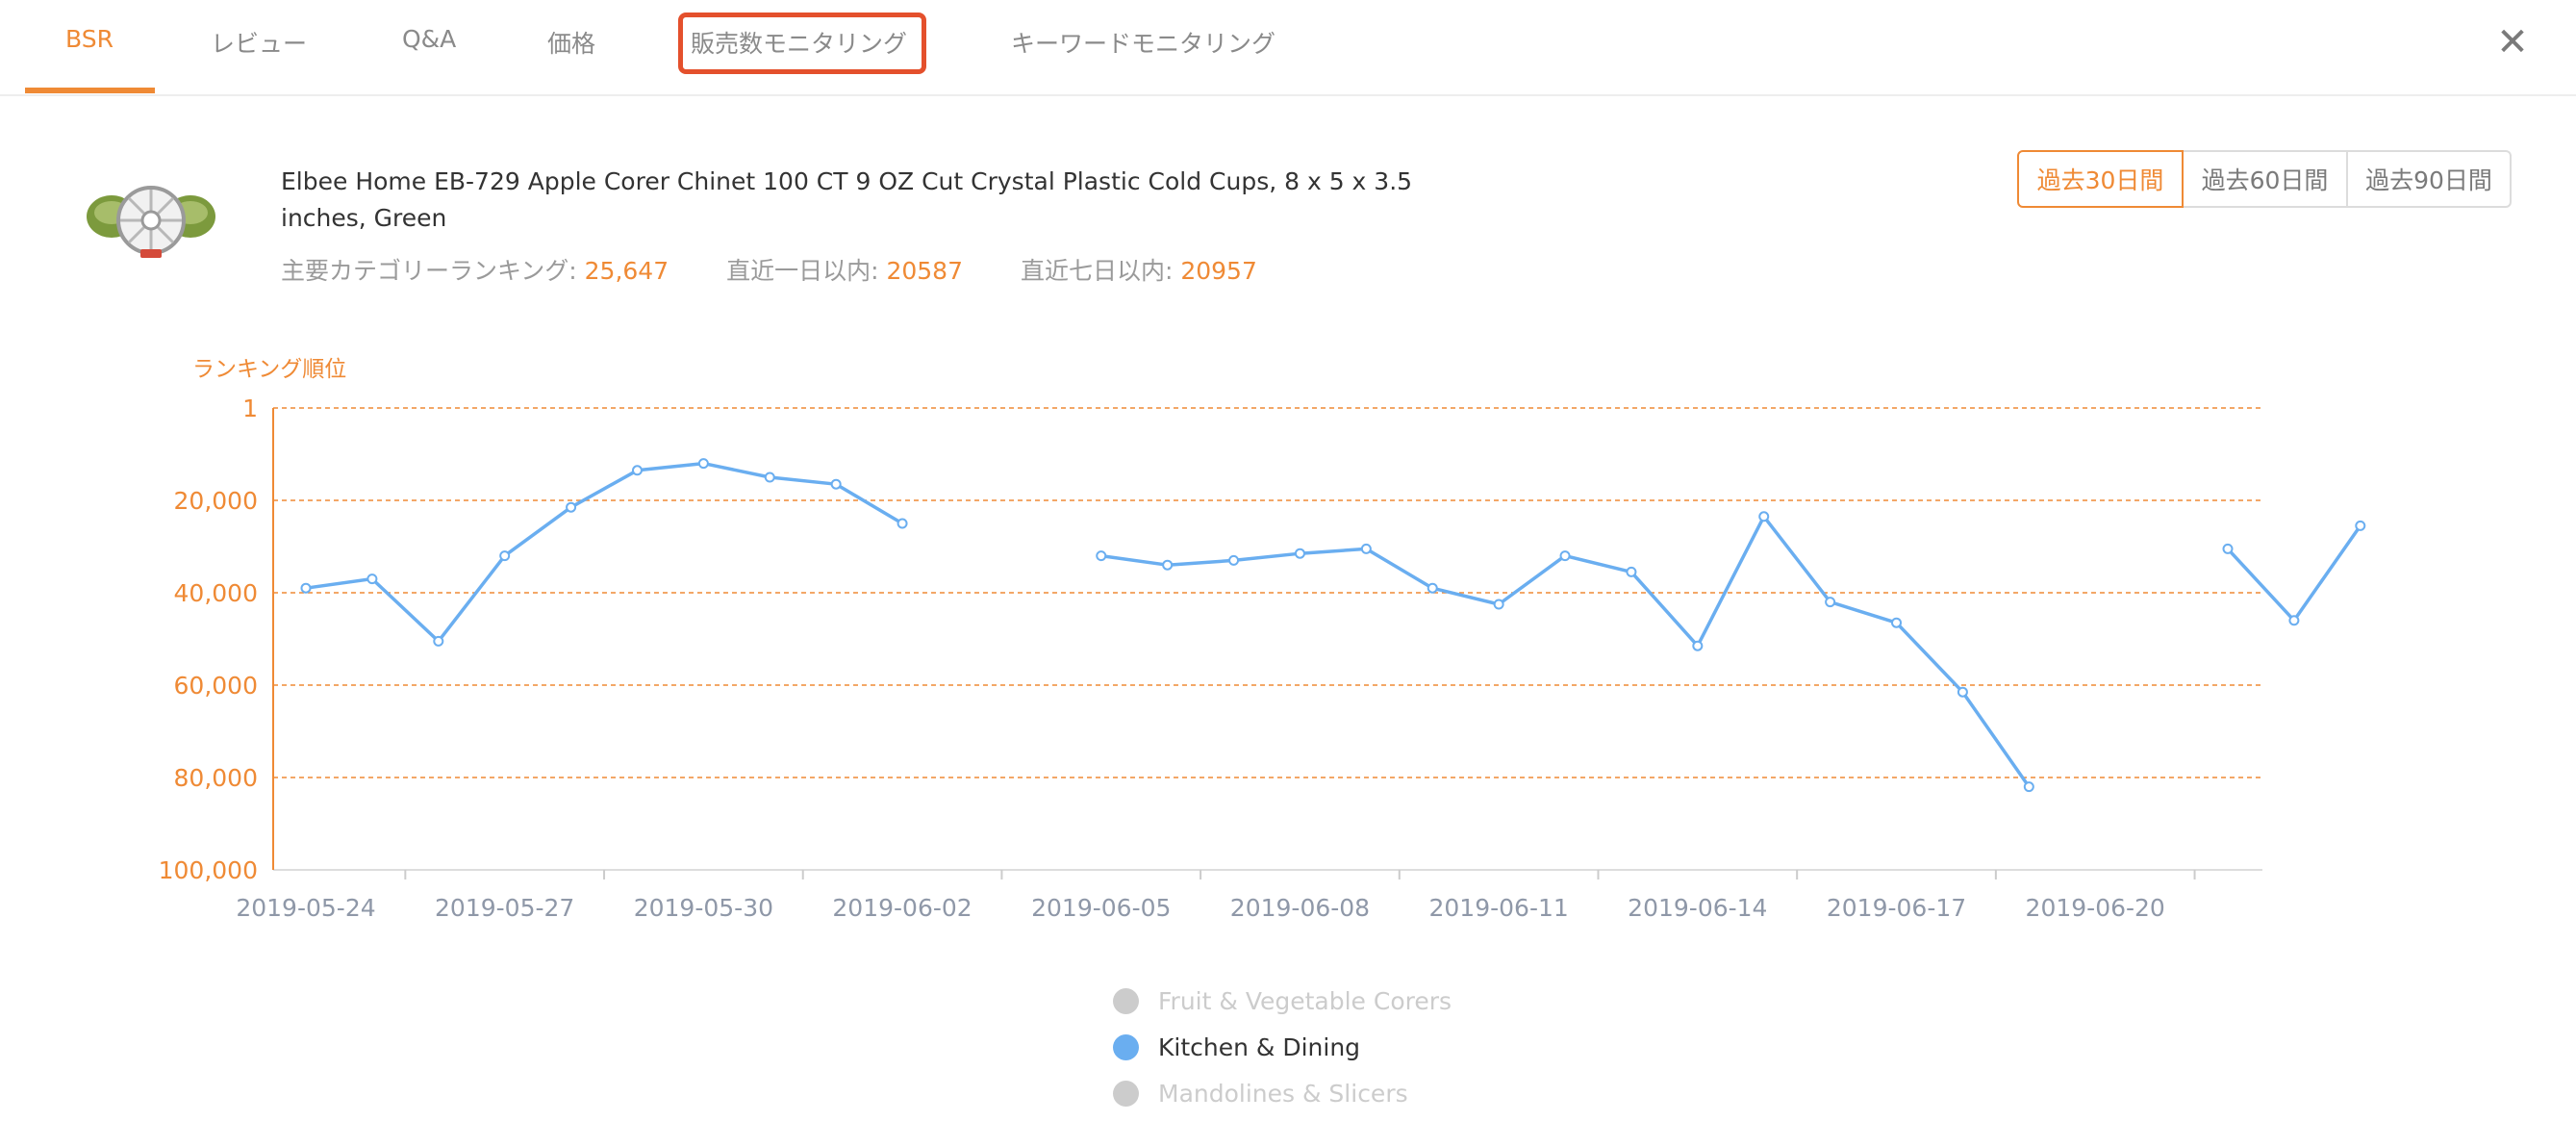 The height and width of the screenshot is (1147, 2576). What do you see at coordinates (1143, 42) in the screenshot?
I see `tab-keyword-monitoring: キーワードモニタリング` at bounding box center [1143, 42].